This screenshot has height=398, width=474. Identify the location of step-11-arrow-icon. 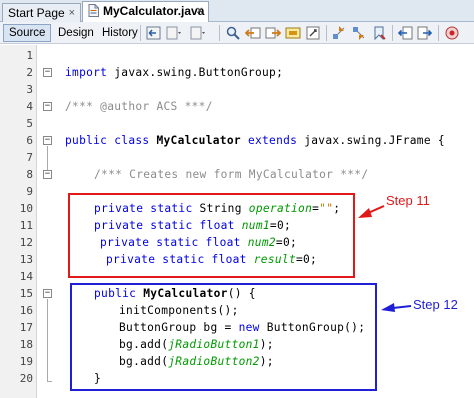
(371, 211).